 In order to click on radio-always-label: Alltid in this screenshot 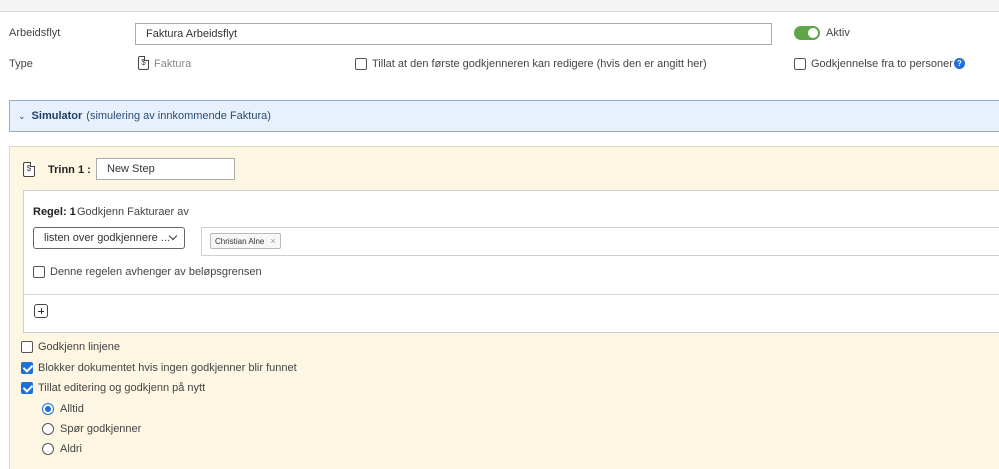, I will do `click(72, 409)`.